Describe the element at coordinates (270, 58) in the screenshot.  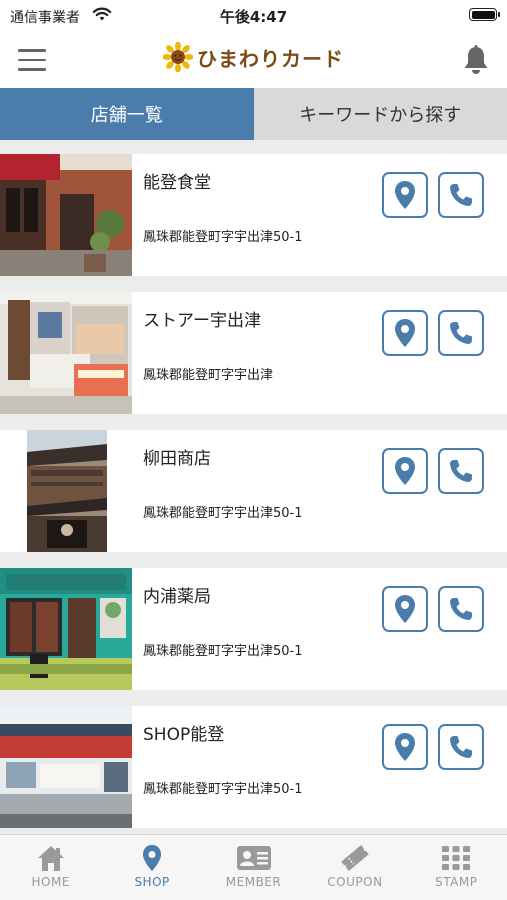
I see `logo-text: ひまわりカード` at that location.